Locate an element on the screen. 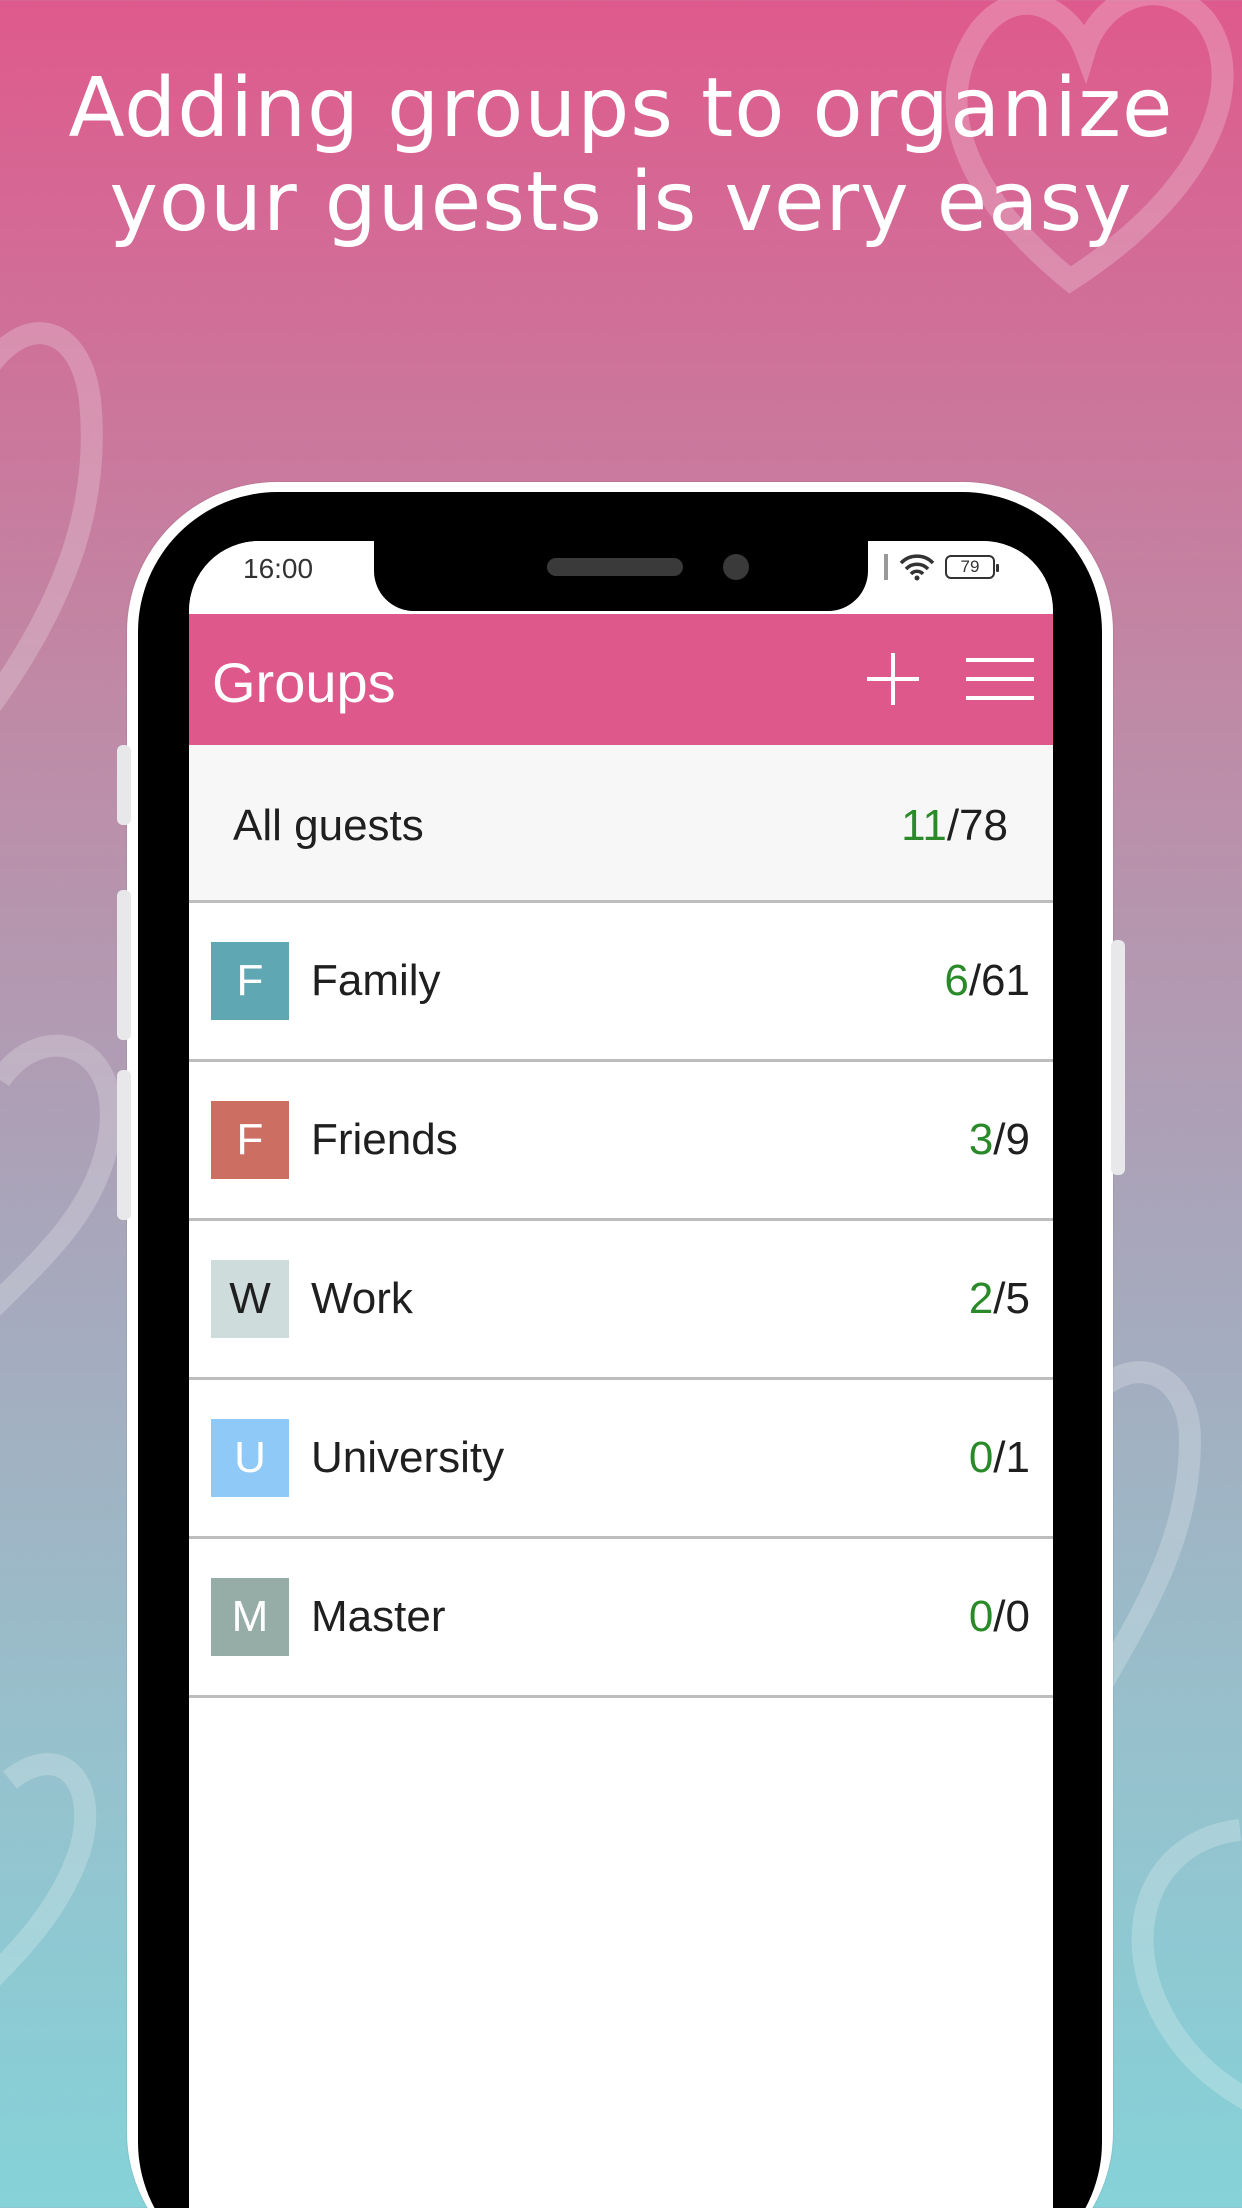 The height and width of the screenshot is (2208, 1242). group-name: Friends is located at coordinates (384, 1139).